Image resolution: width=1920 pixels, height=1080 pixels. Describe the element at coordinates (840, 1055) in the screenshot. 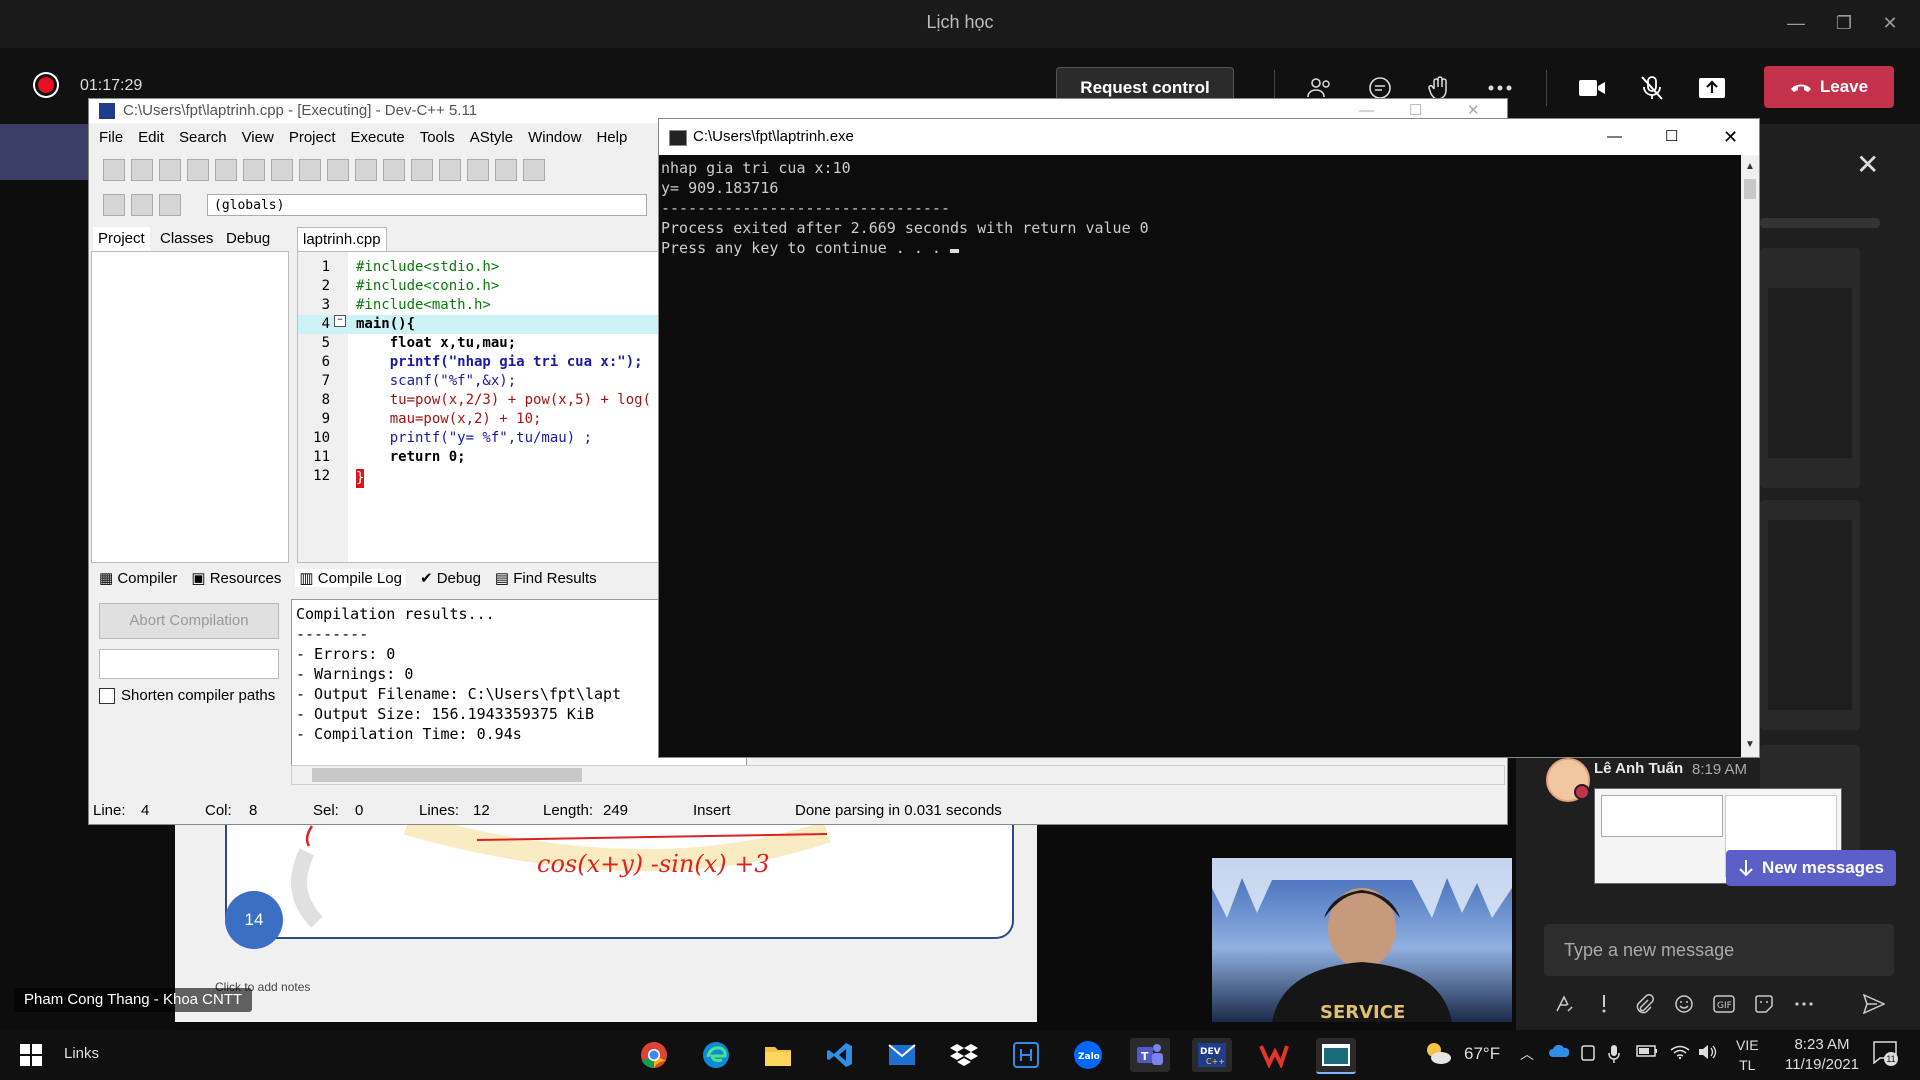

I see `vscode-icon` at that location.